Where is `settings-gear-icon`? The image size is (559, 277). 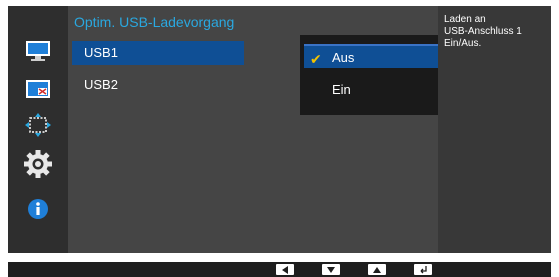 settings-gear-icon is located at coordinates (38, 164).